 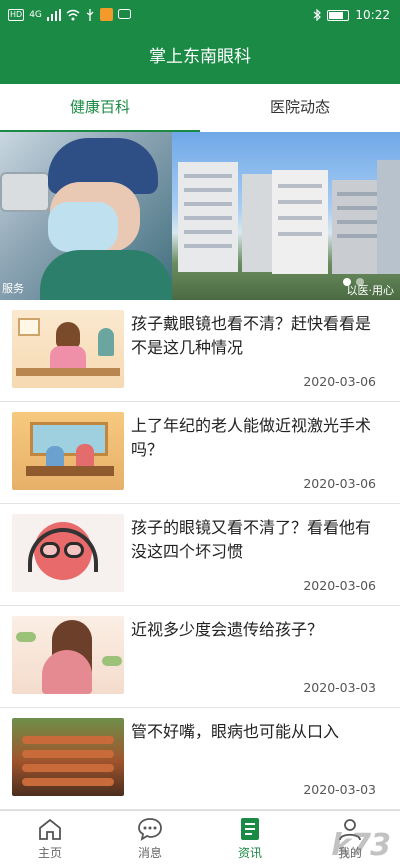 What do you see at coordinates (235, 731) in the screenshot?
I see `article-title: 管不好嘴，眼病也可能从口入` at bounding box center [235, 731].